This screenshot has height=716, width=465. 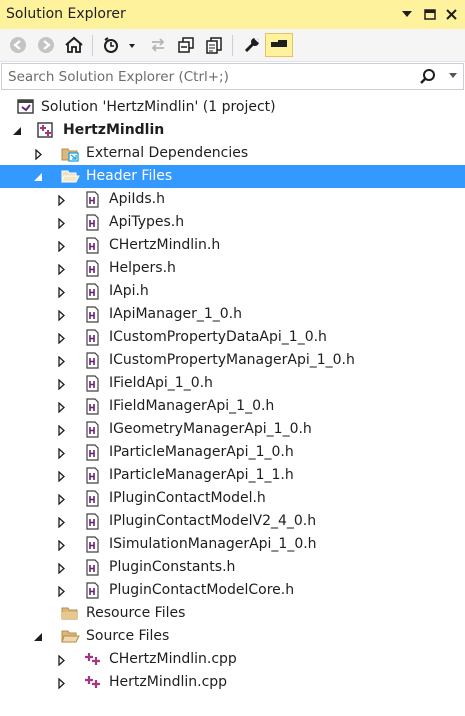 I want to click on tree-item-header-file: IApiManager_1_0.h, so click(x=232, y=314).